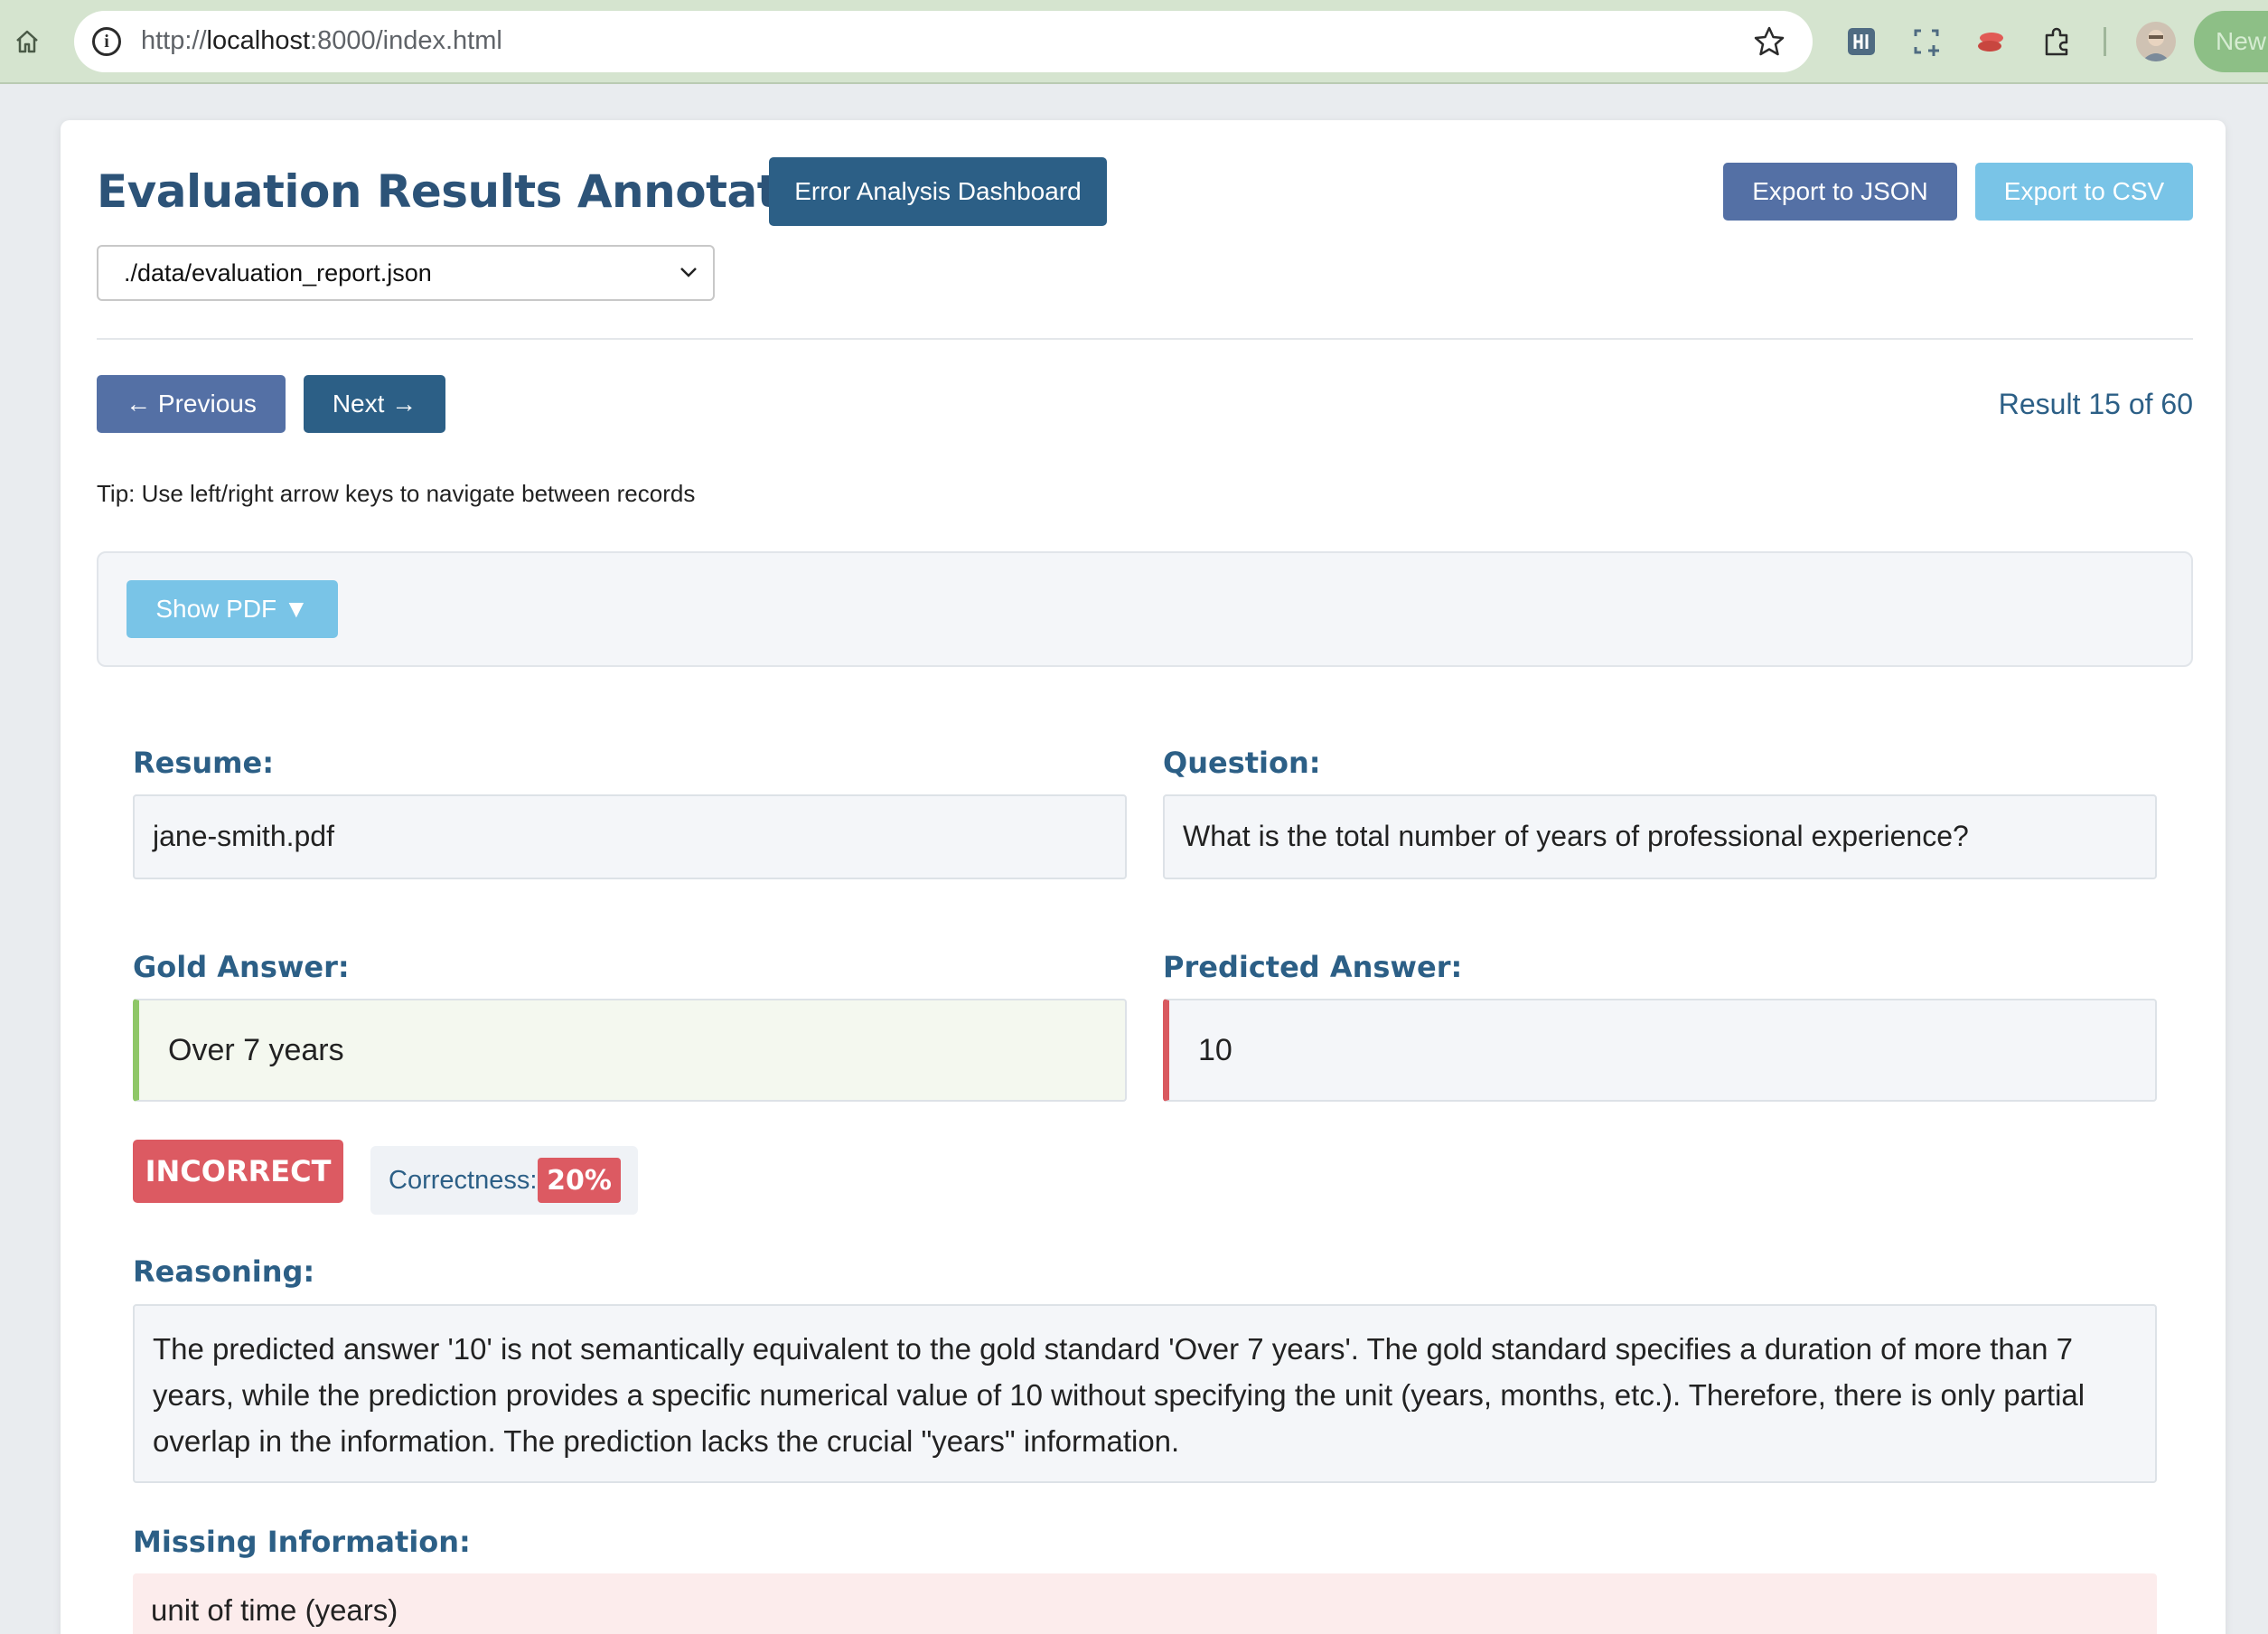  Describe the element at coordinates (630, 836) in the screenshot. I see `resume-value: jane-smith.pdf` at that location.